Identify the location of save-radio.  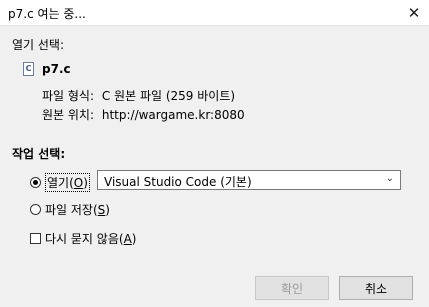
(35, 209).